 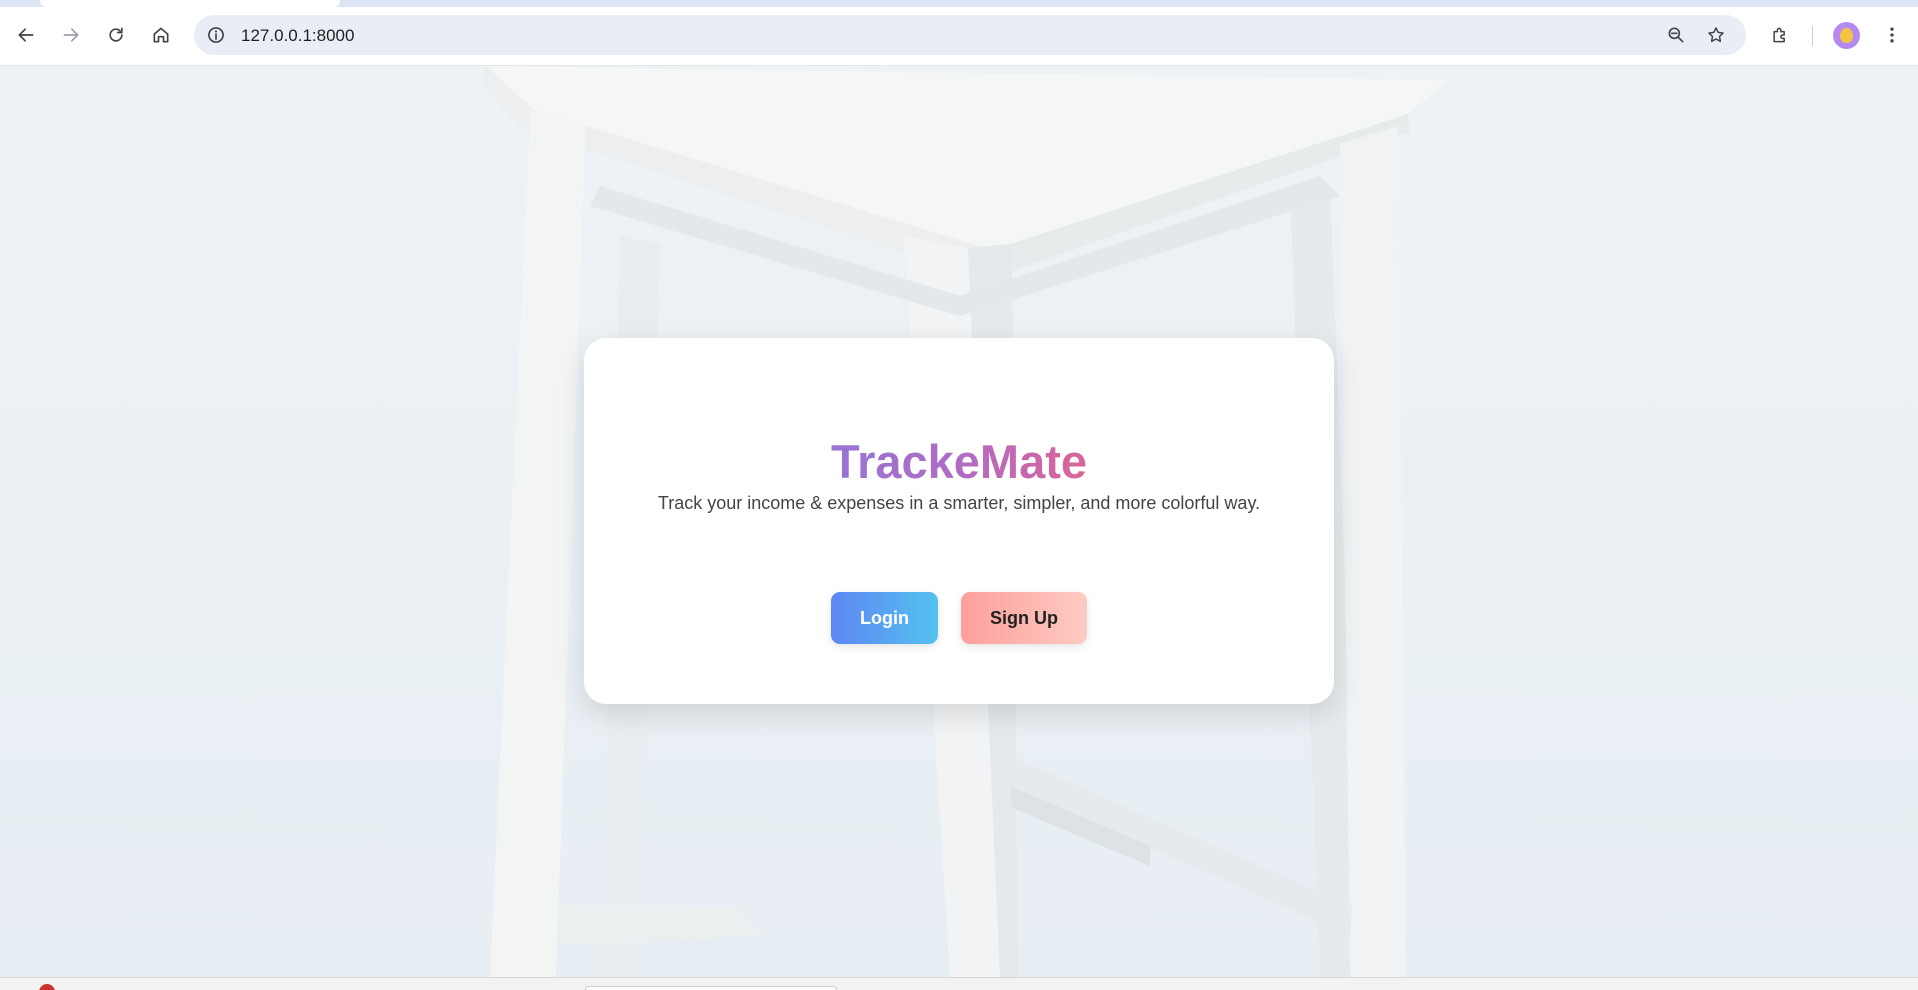 I want to click on app-title: TrackeMate, so click(x=959, y=461).